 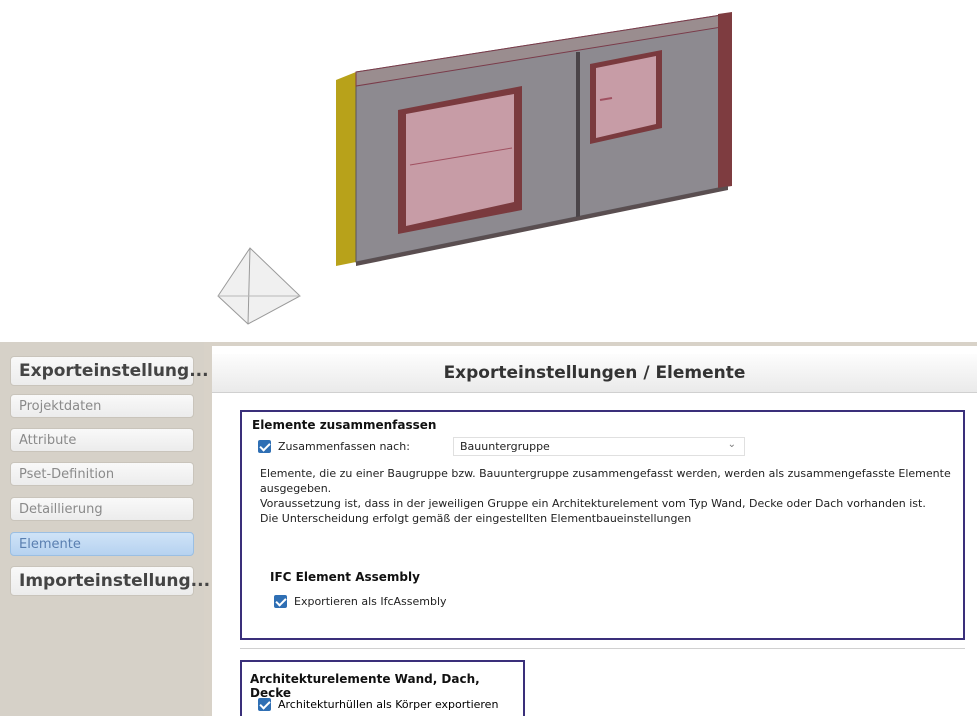 I want to click on sidebar-item-label: Attribute, so click(x=48, y=440).